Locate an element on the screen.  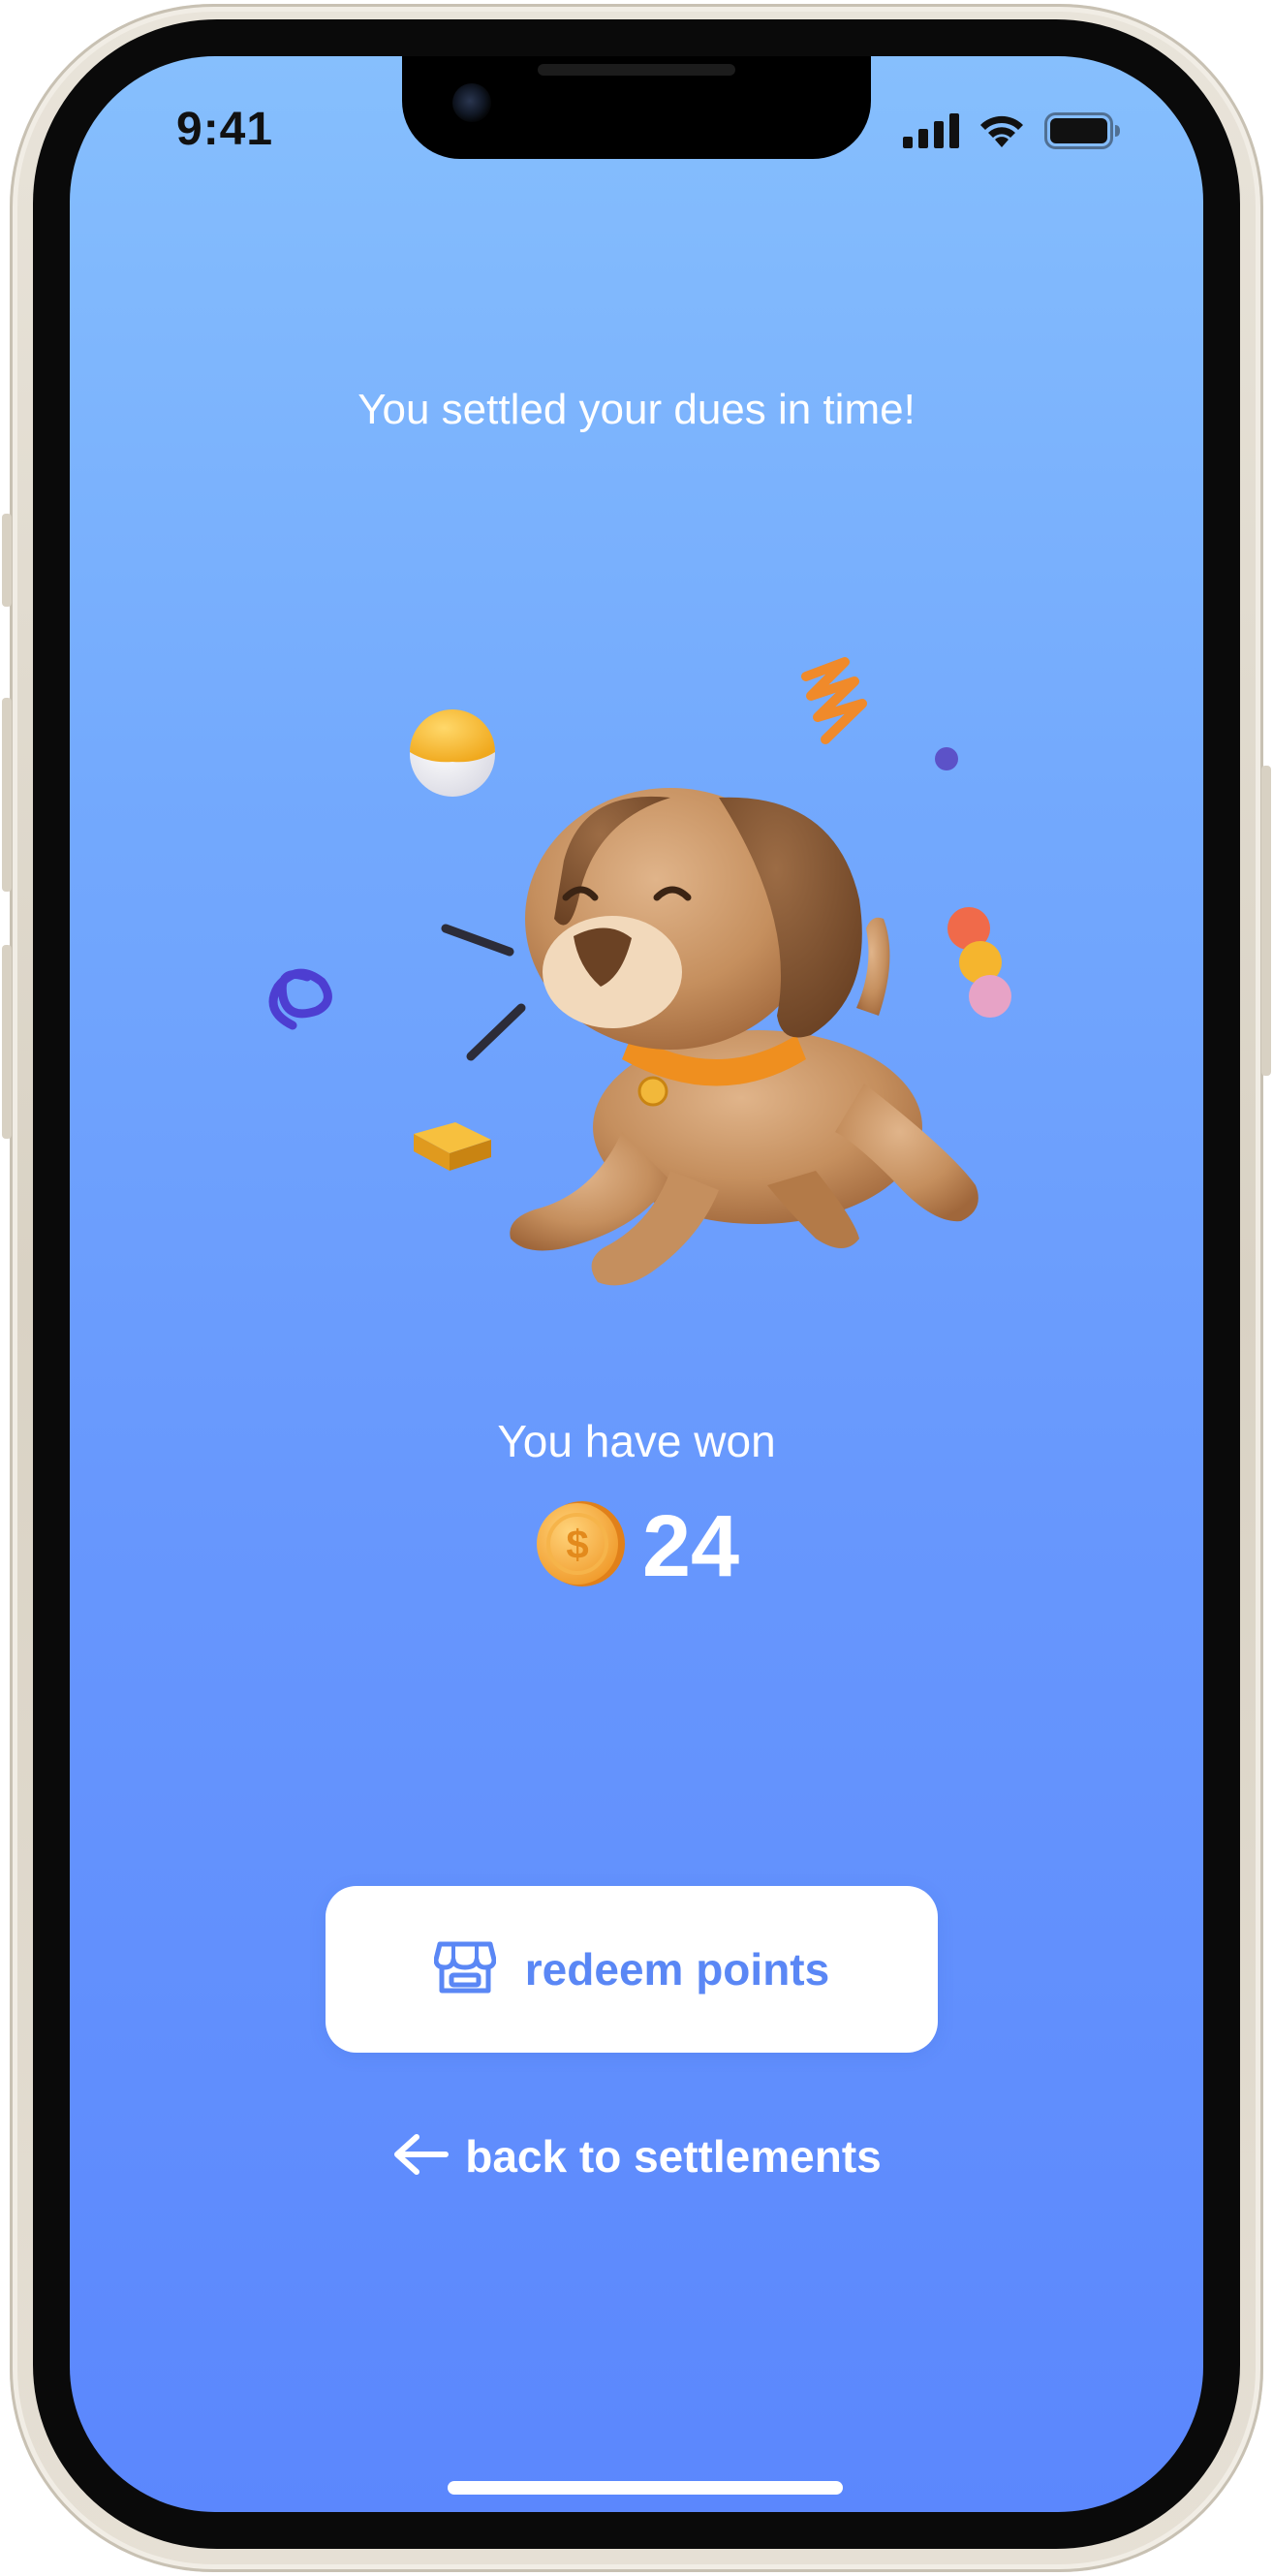
status-time: 9:41 is located at coordinates (225, 129).